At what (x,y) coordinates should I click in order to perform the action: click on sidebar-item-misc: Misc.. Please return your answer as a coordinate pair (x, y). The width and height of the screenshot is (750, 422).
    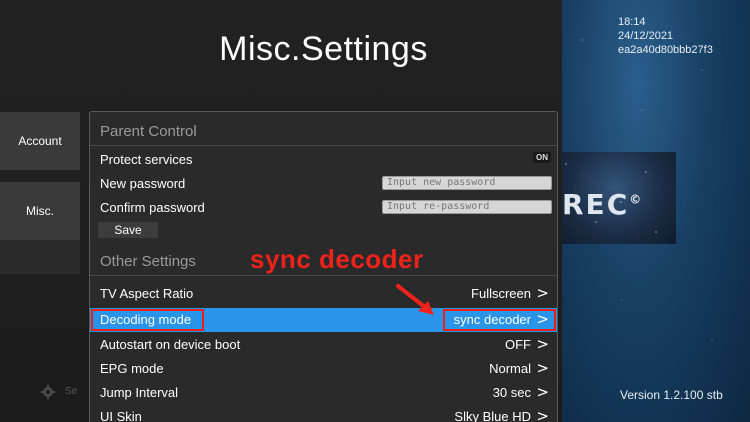
    Looking at the image, I should click on (40, 211).